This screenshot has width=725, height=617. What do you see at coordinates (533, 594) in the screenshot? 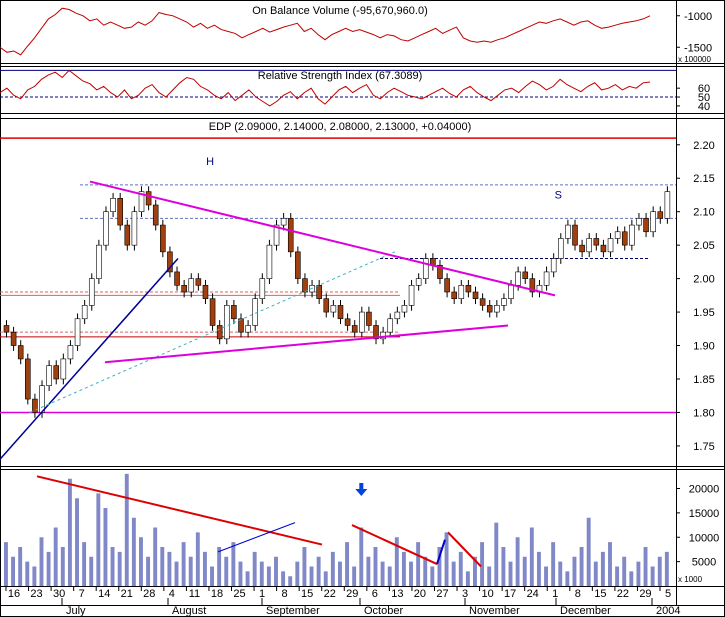
I see `x-tick-label: 24` at bounding box center [533, 594].